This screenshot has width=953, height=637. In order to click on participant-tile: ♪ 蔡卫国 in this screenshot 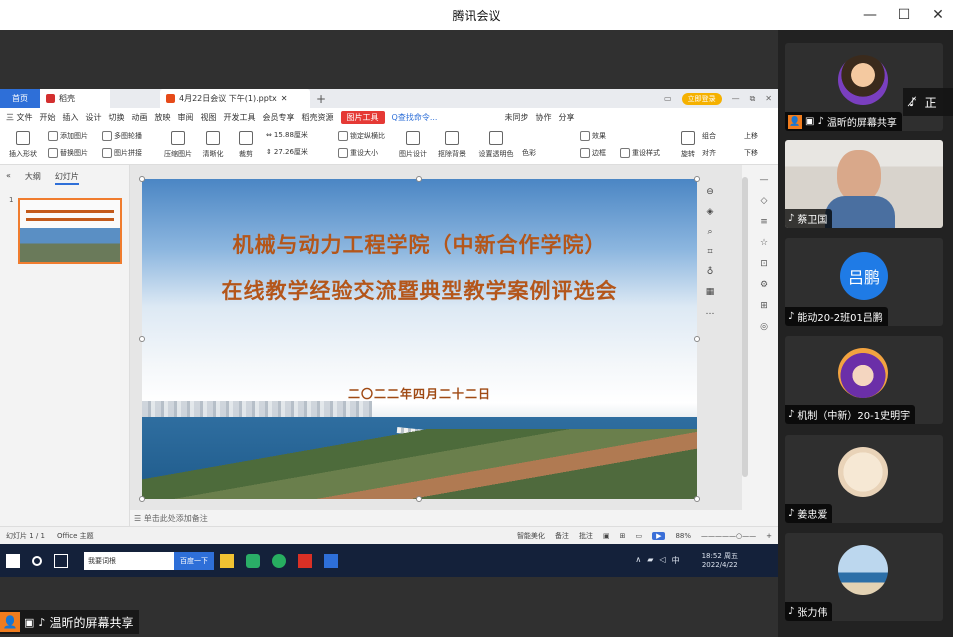, I will do `click(864, 184)`.